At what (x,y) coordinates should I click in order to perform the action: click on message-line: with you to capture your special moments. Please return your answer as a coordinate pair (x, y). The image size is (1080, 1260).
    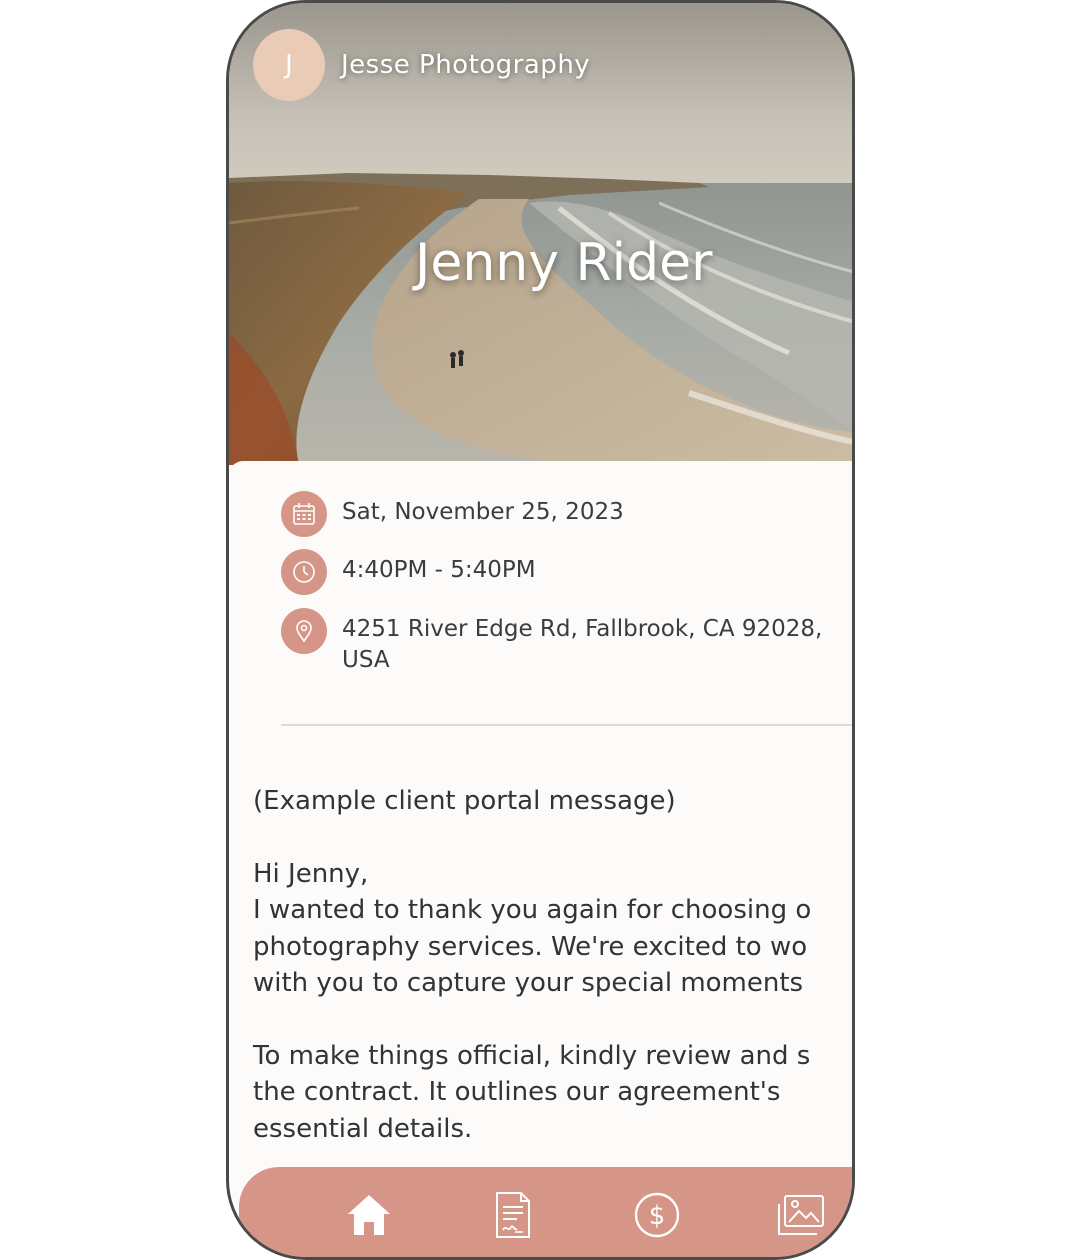
    Looking at the image, I should click on (528, 983).